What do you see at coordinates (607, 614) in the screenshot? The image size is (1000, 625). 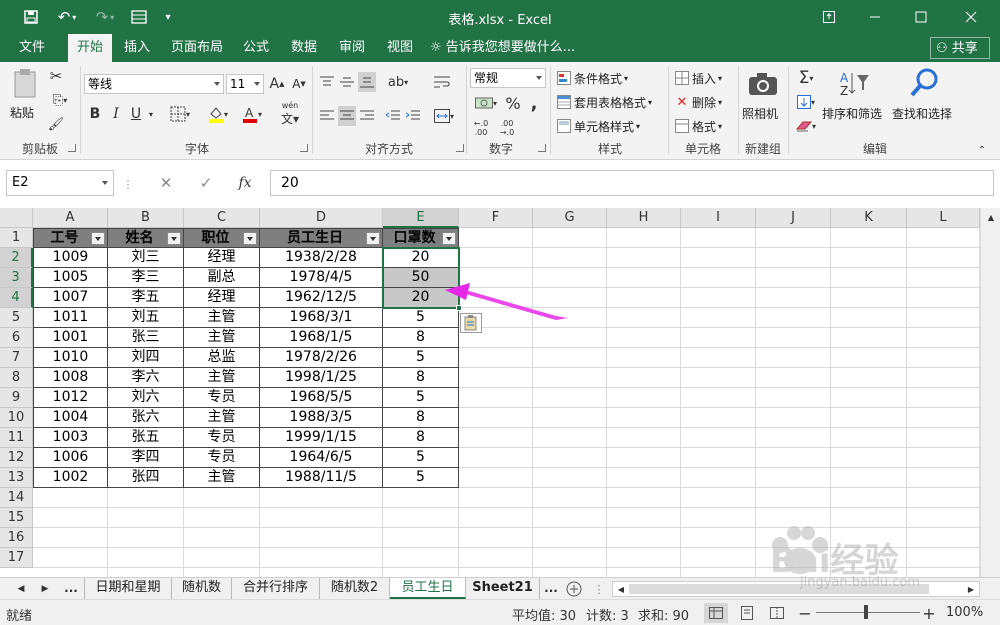 I see `status-count: 计数: 3` at bounding box center [607, 614].